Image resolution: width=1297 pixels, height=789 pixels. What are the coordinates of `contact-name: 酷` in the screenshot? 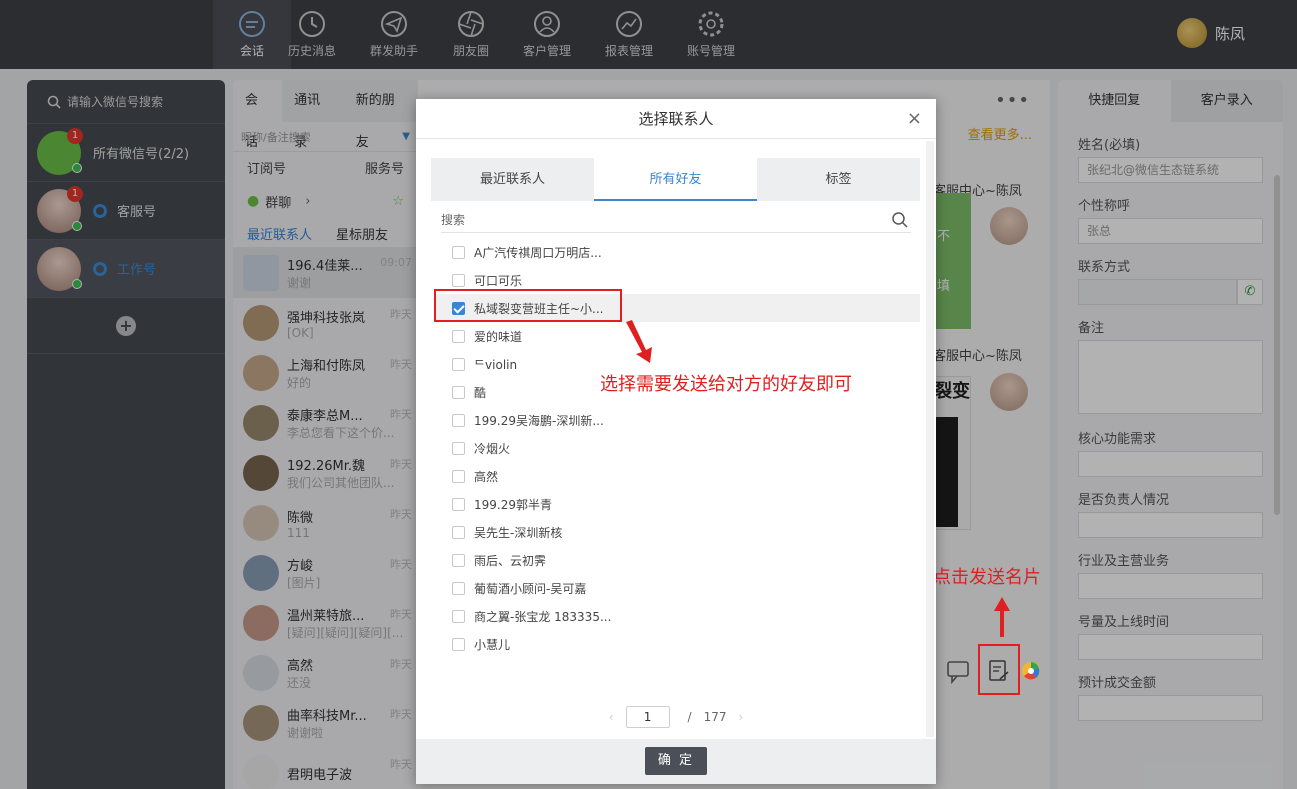 It's located at (480, 392).